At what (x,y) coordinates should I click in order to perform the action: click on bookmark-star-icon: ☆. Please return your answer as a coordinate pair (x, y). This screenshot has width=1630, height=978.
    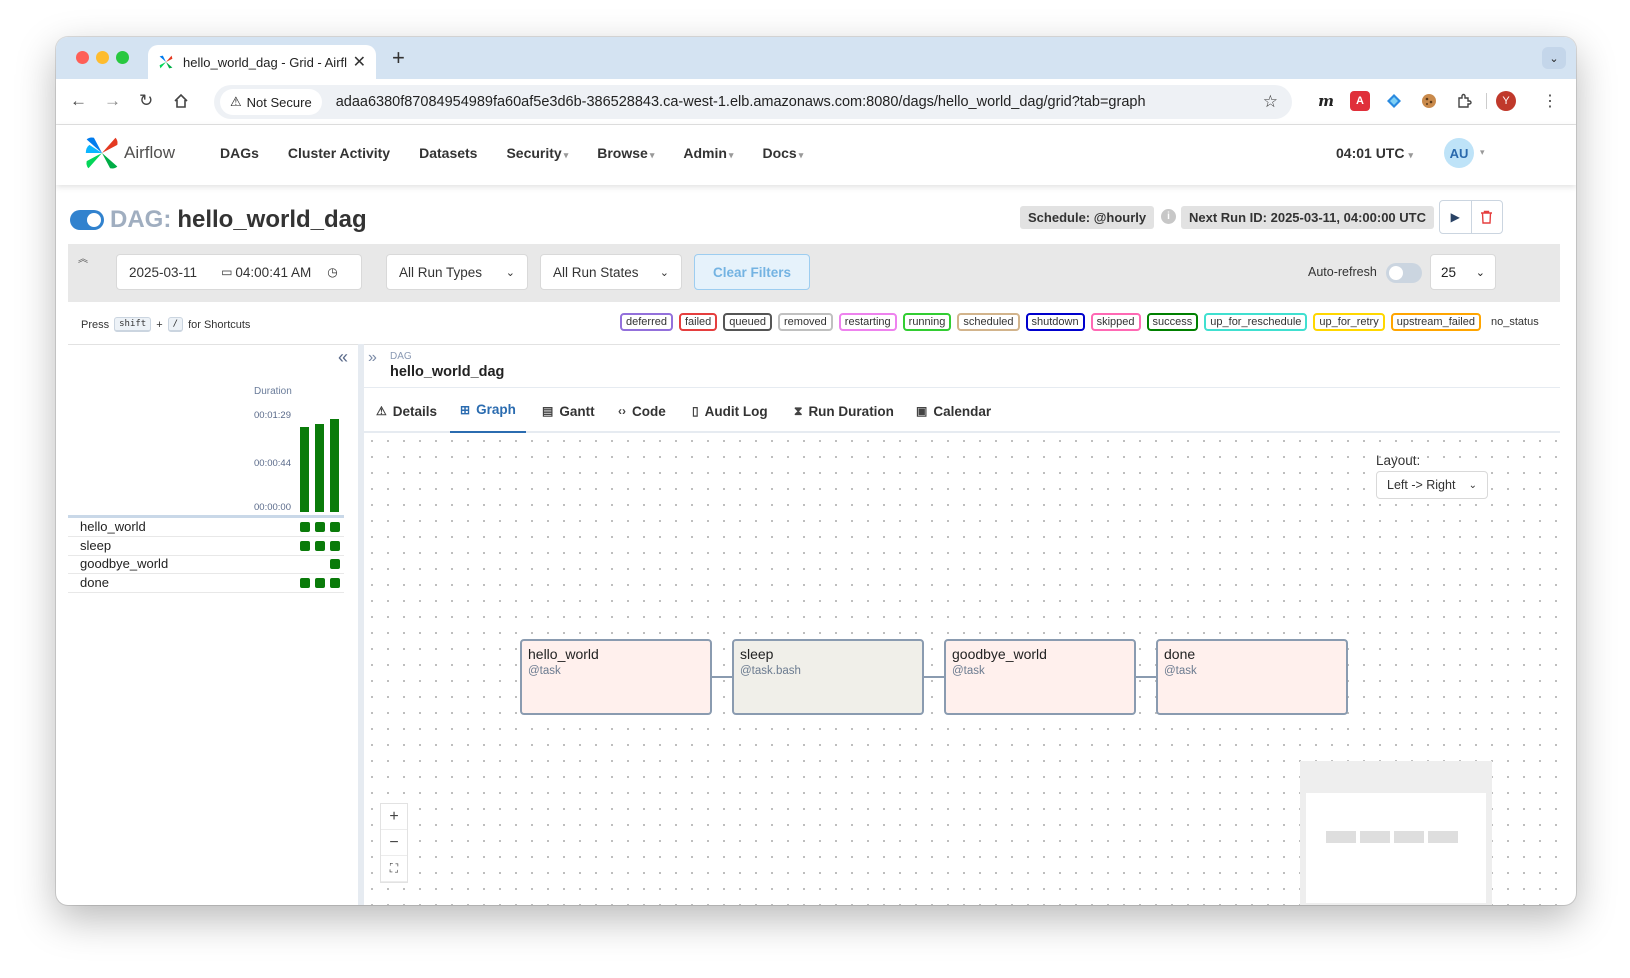
    Looking at the image, I should click on (1270, 102).